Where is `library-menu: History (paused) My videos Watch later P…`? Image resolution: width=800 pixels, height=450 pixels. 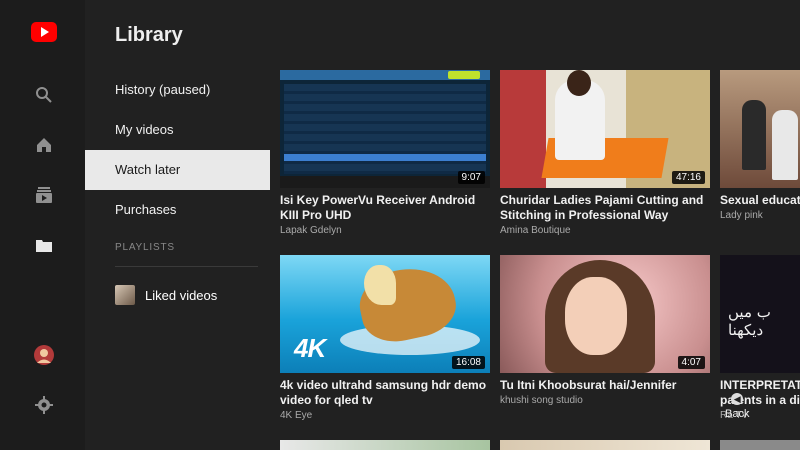 library-menu: History (paused) My videos Watch later P… is located at coordinates (177, 192).